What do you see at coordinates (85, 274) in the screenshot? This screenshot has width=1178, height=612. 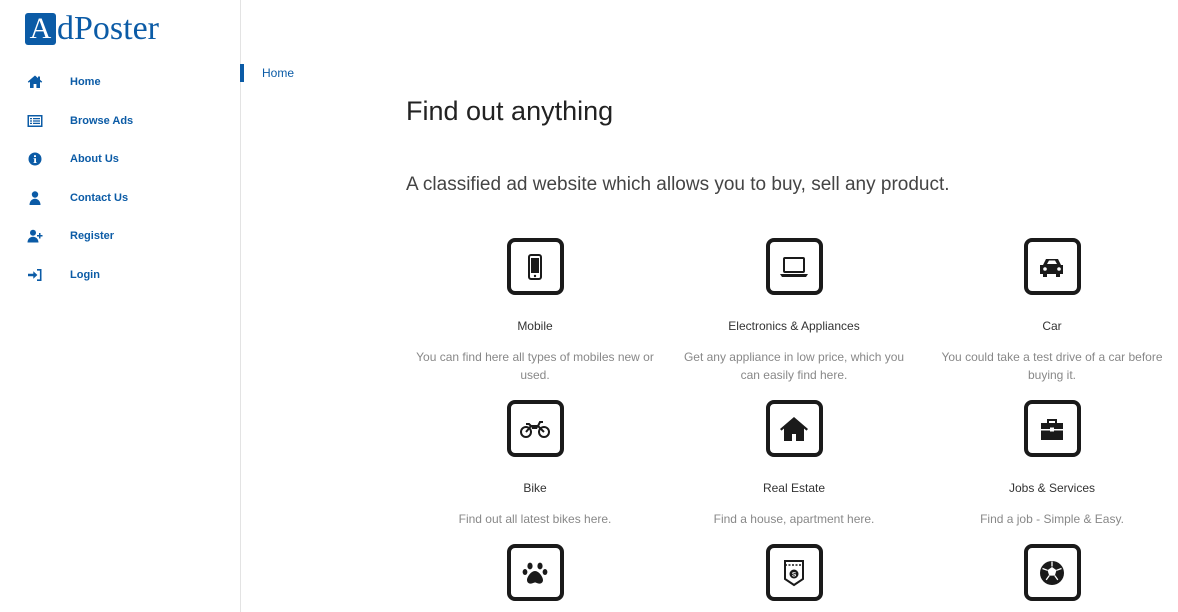 I see `sidebar-item-label: Login` at bounding box center [85, 274].